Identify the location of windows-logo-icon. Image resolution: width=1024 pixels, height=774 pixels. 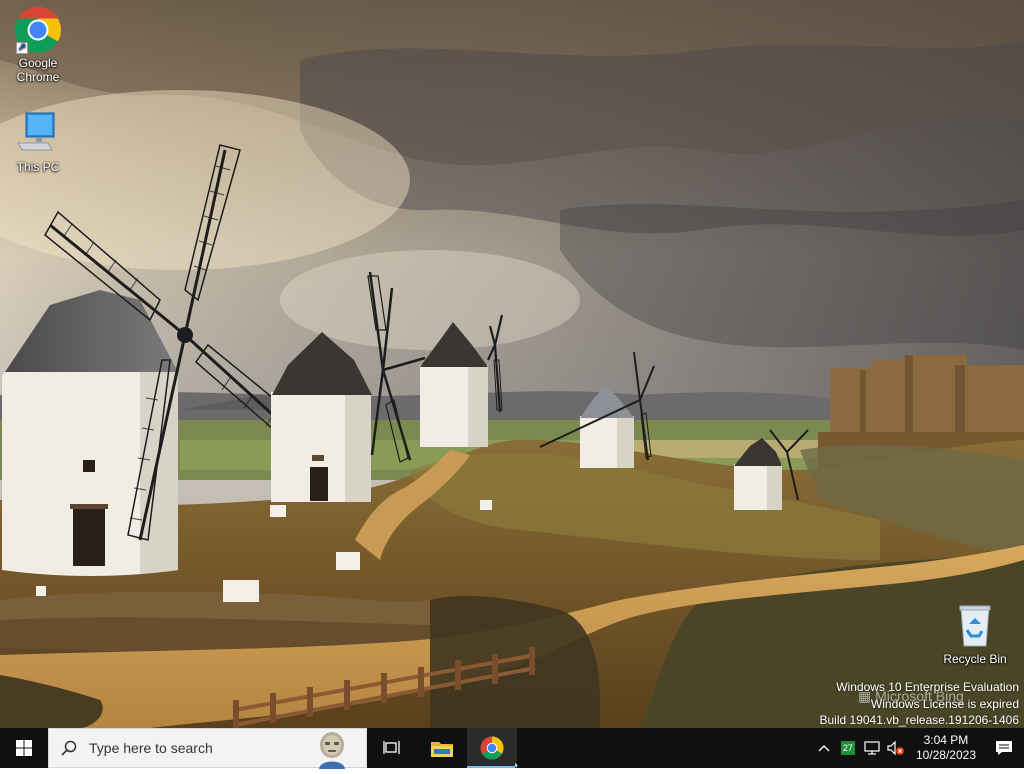
(24, 748).